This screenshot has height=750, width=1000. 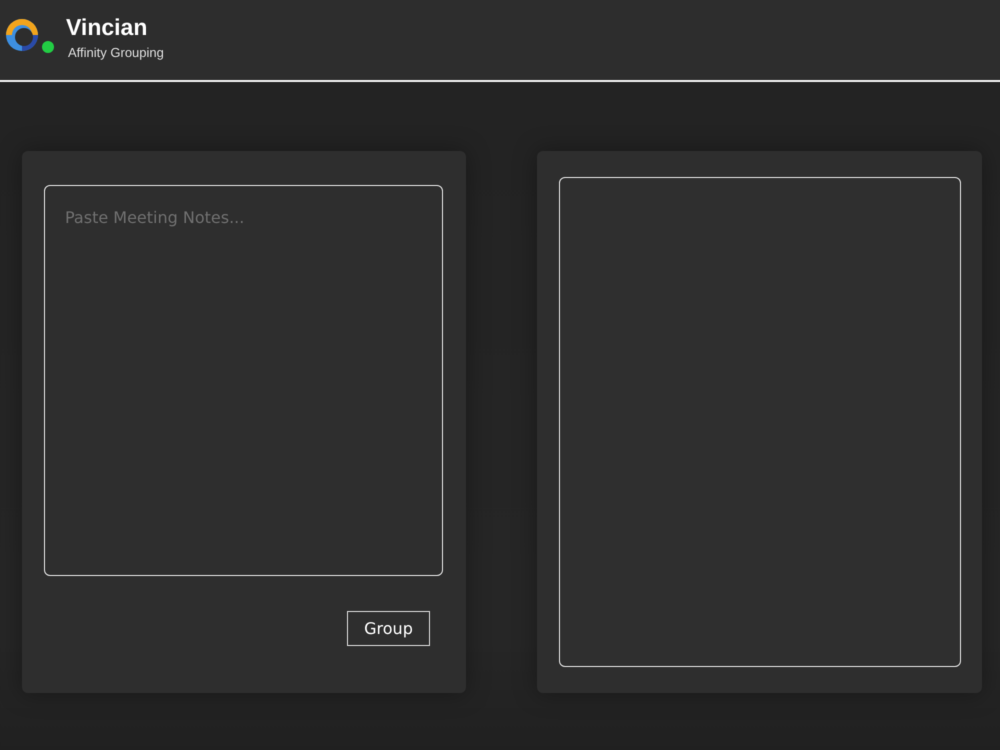 I want to click on app-subtitle: Affinity Grouping, so click(x=116, y=52).